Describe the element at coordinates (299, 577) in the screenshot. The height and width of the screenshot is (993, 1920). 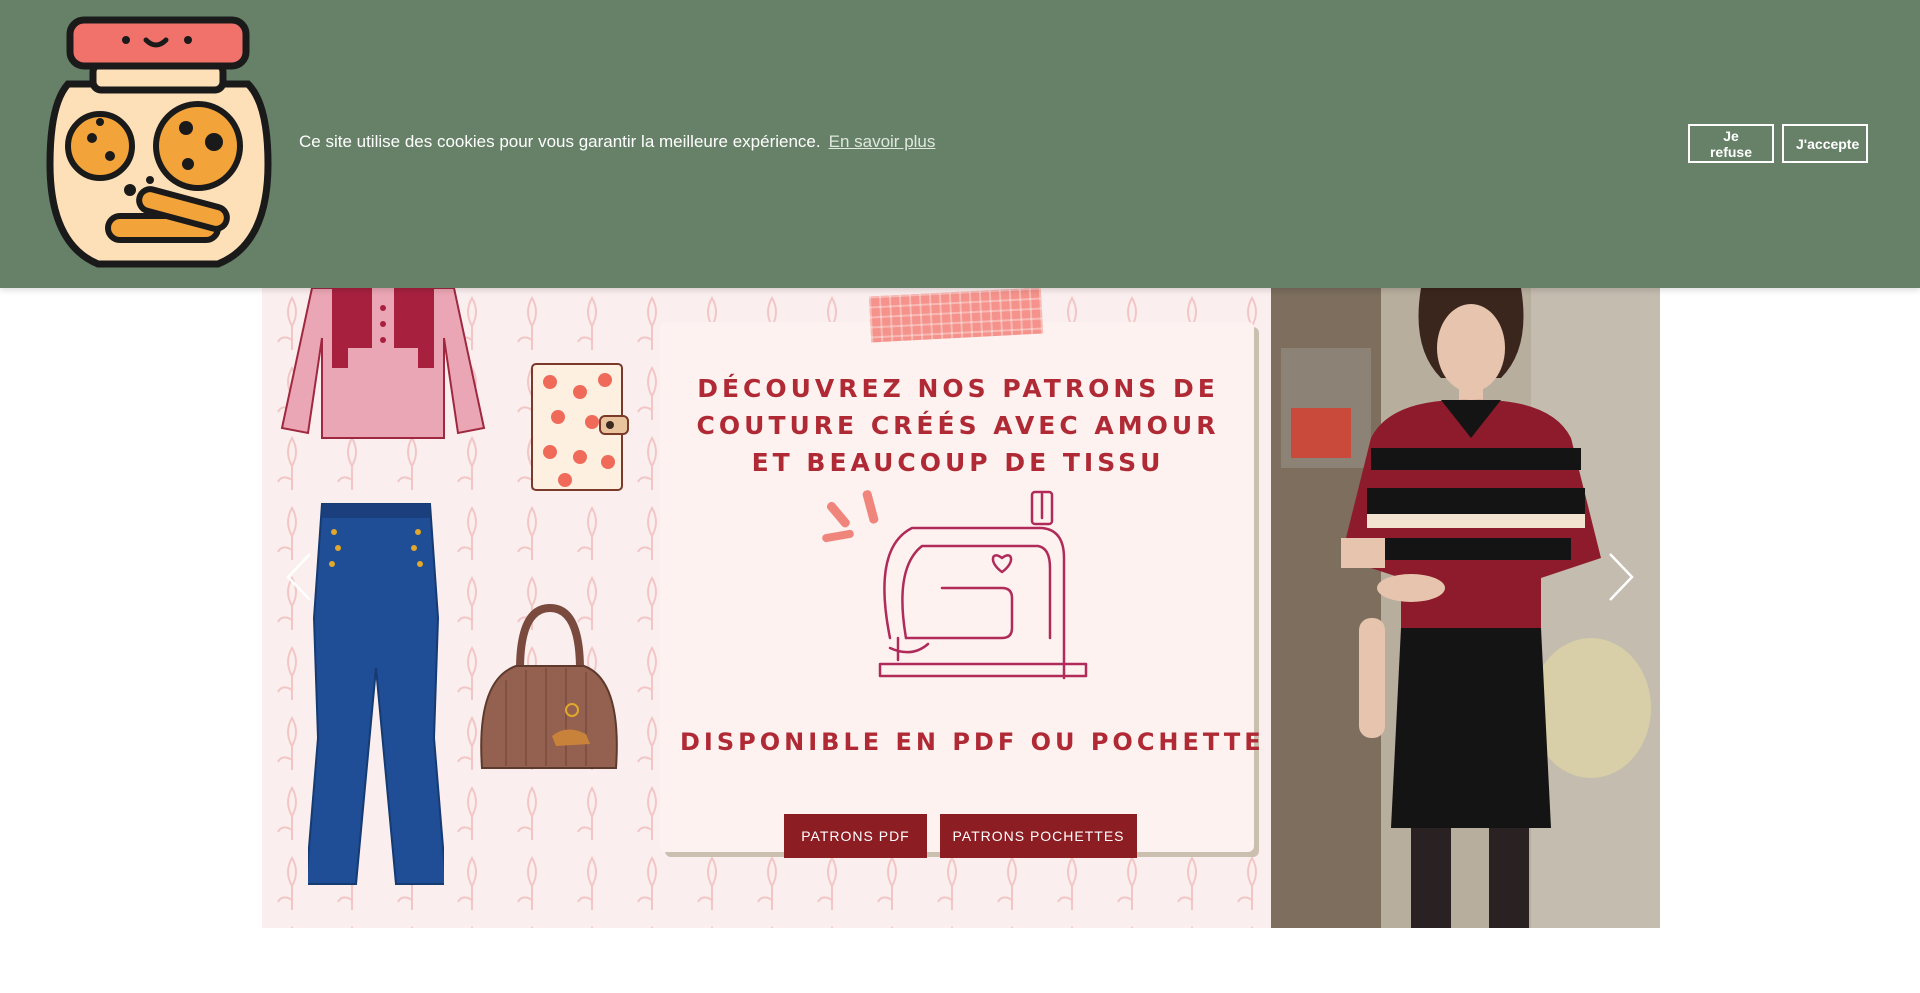
I see `chevron-left-icon` at that location.